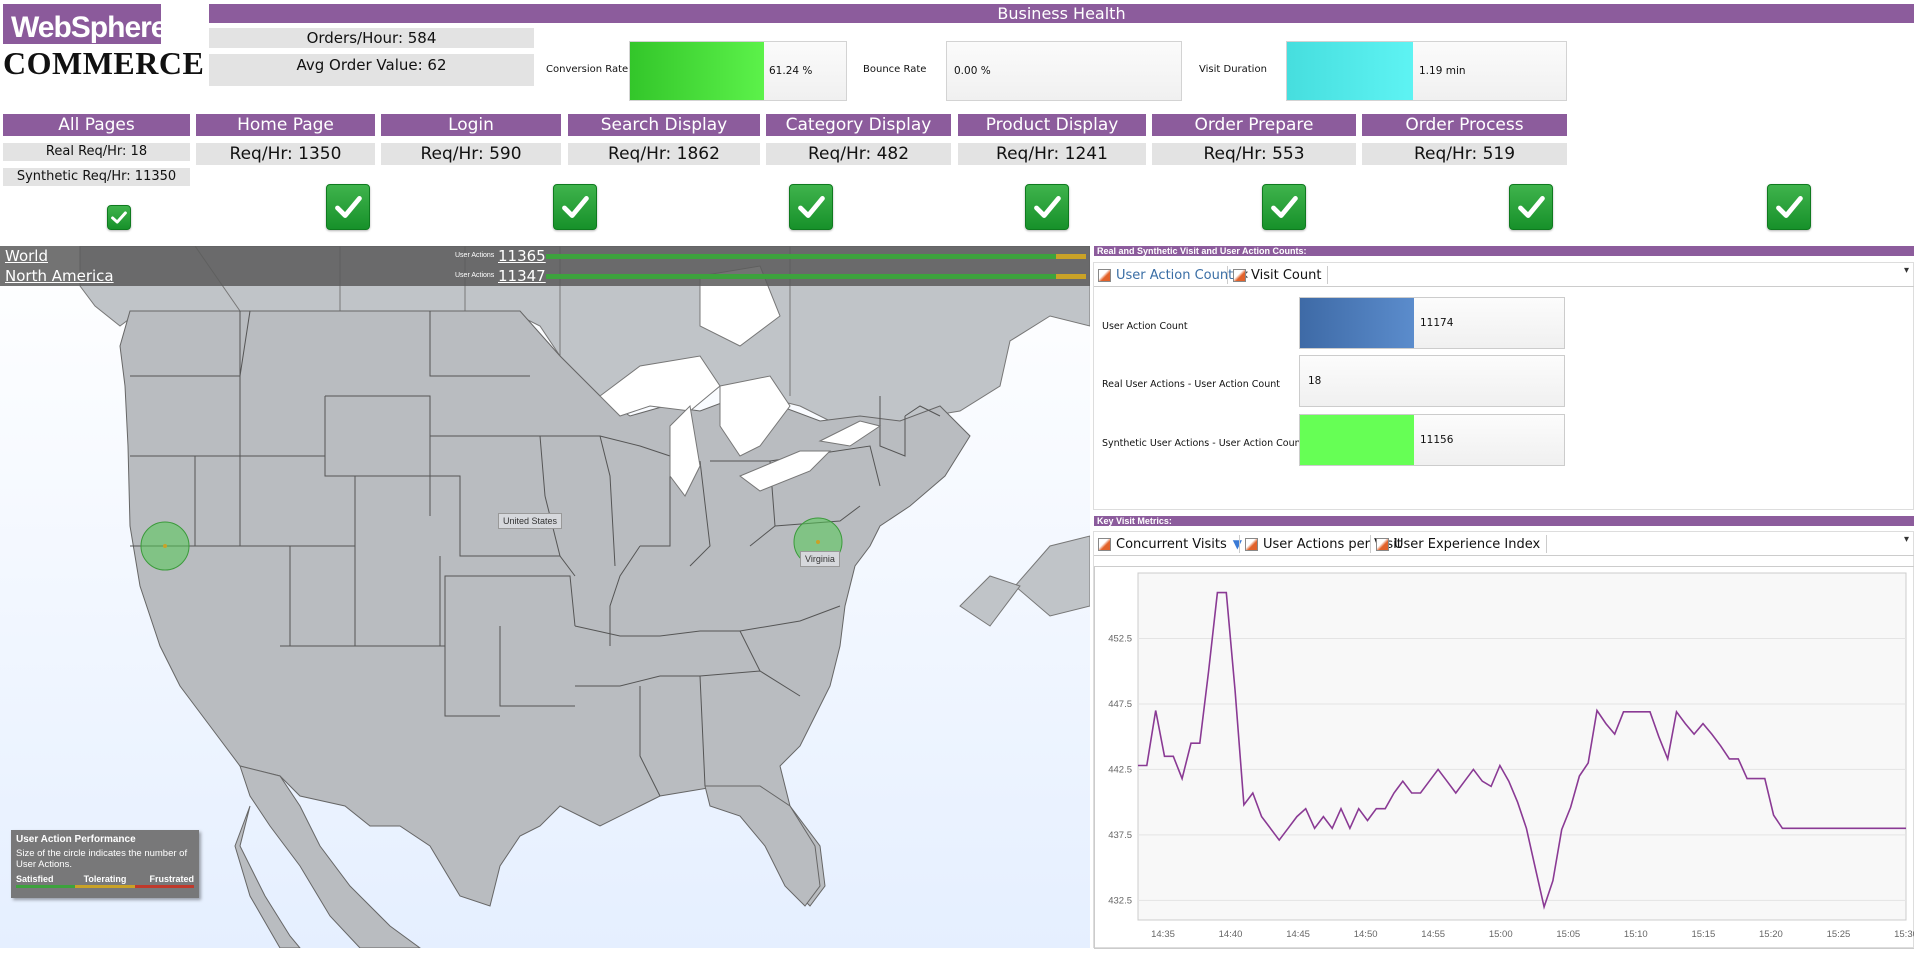 Image resolution: width=1914 pixels, height=953 pixels. I want to click on product-display-req: Req/Hr: 1241, so click(1052, 154).